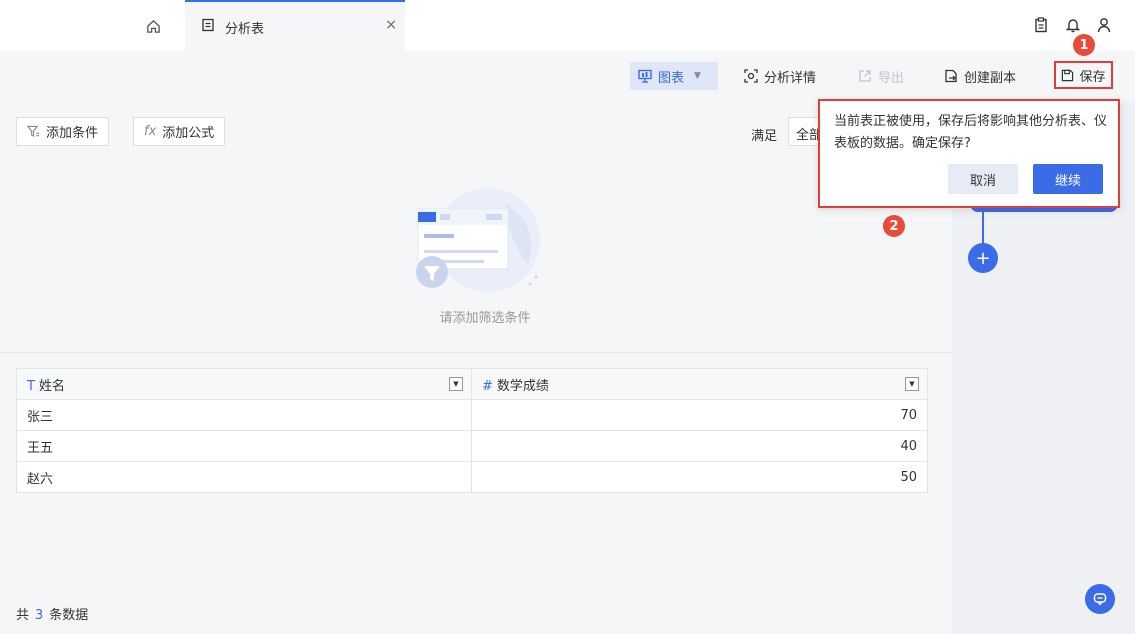  I want to click on number-type-icon: #, so click(487, 386).